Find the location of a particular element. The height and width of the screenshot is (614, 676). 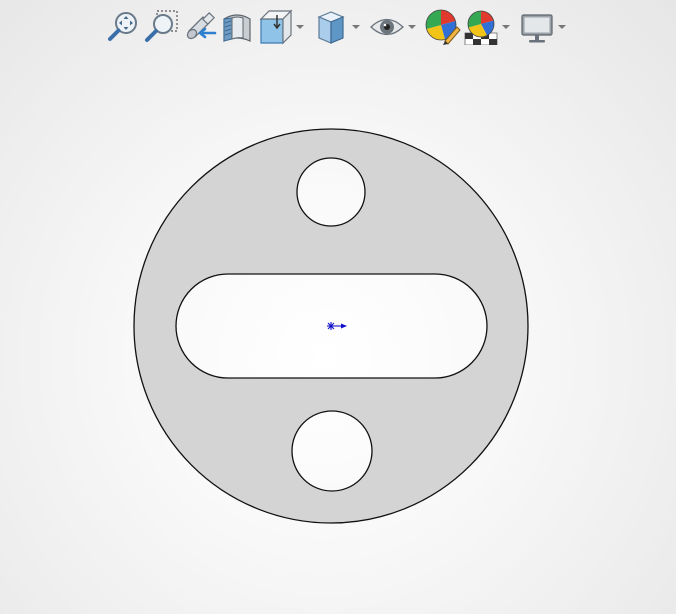

display-style-button is located at coordinates (331, 27).